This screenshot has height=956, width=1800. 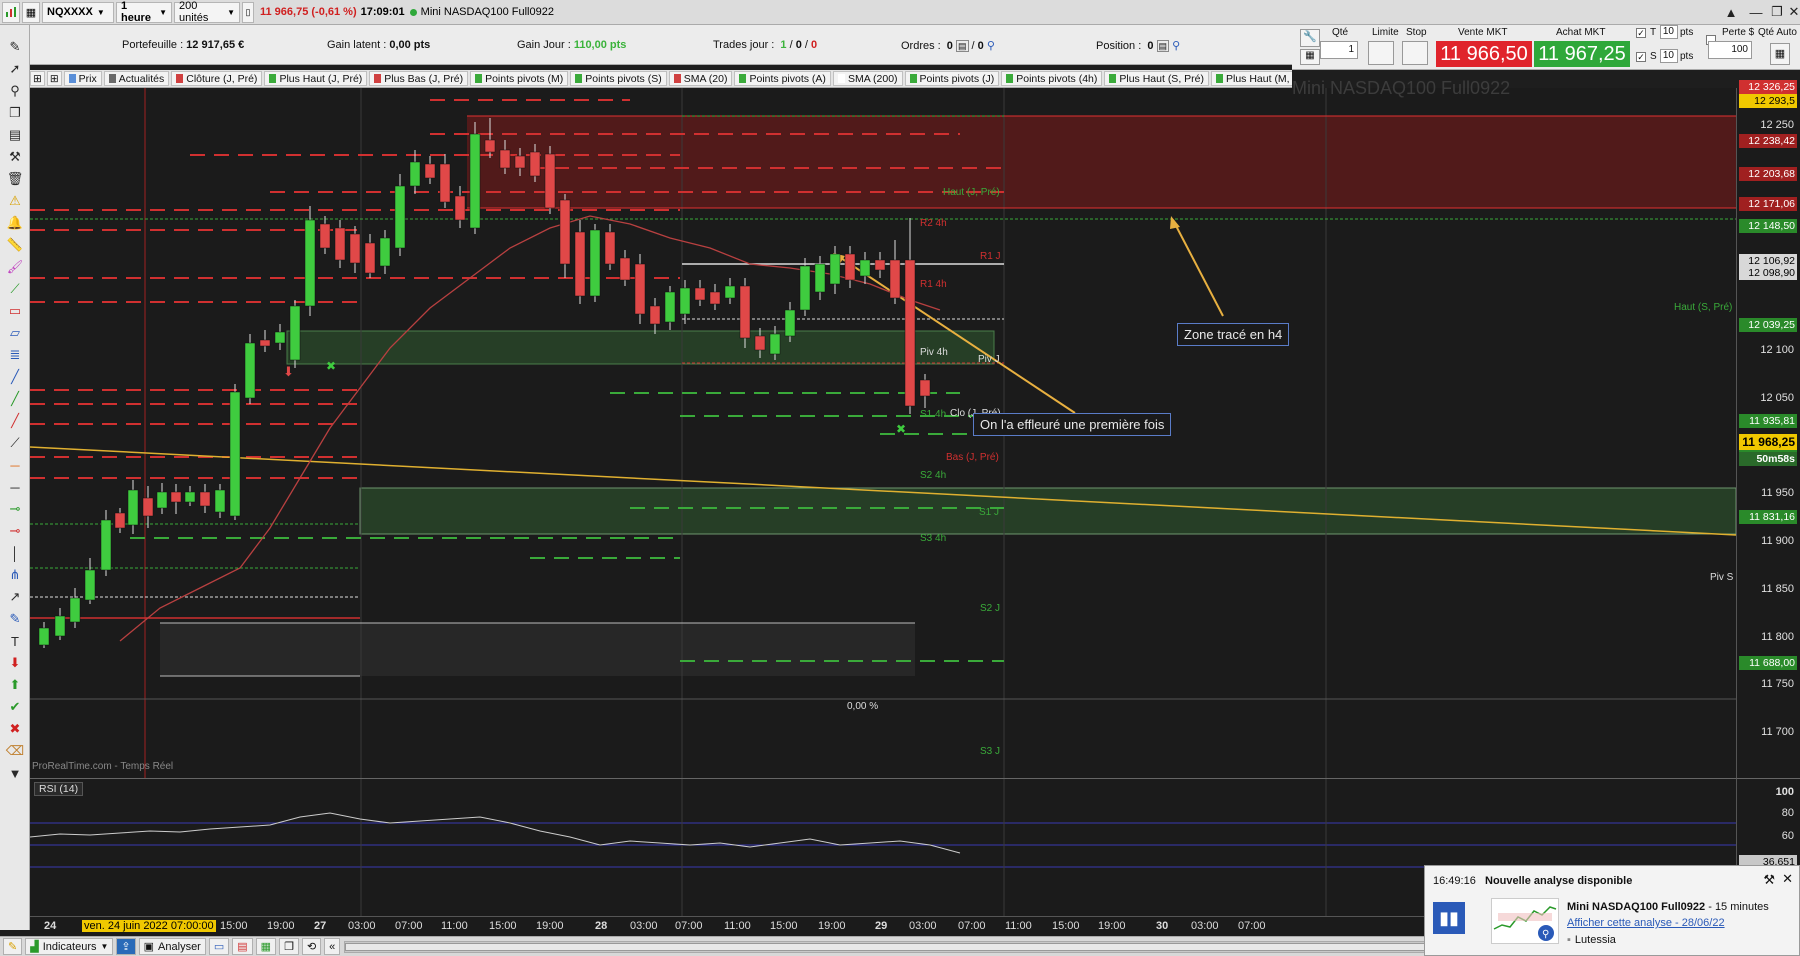 I want to click on text-tool-icon: T, so click(x=15, y=641).